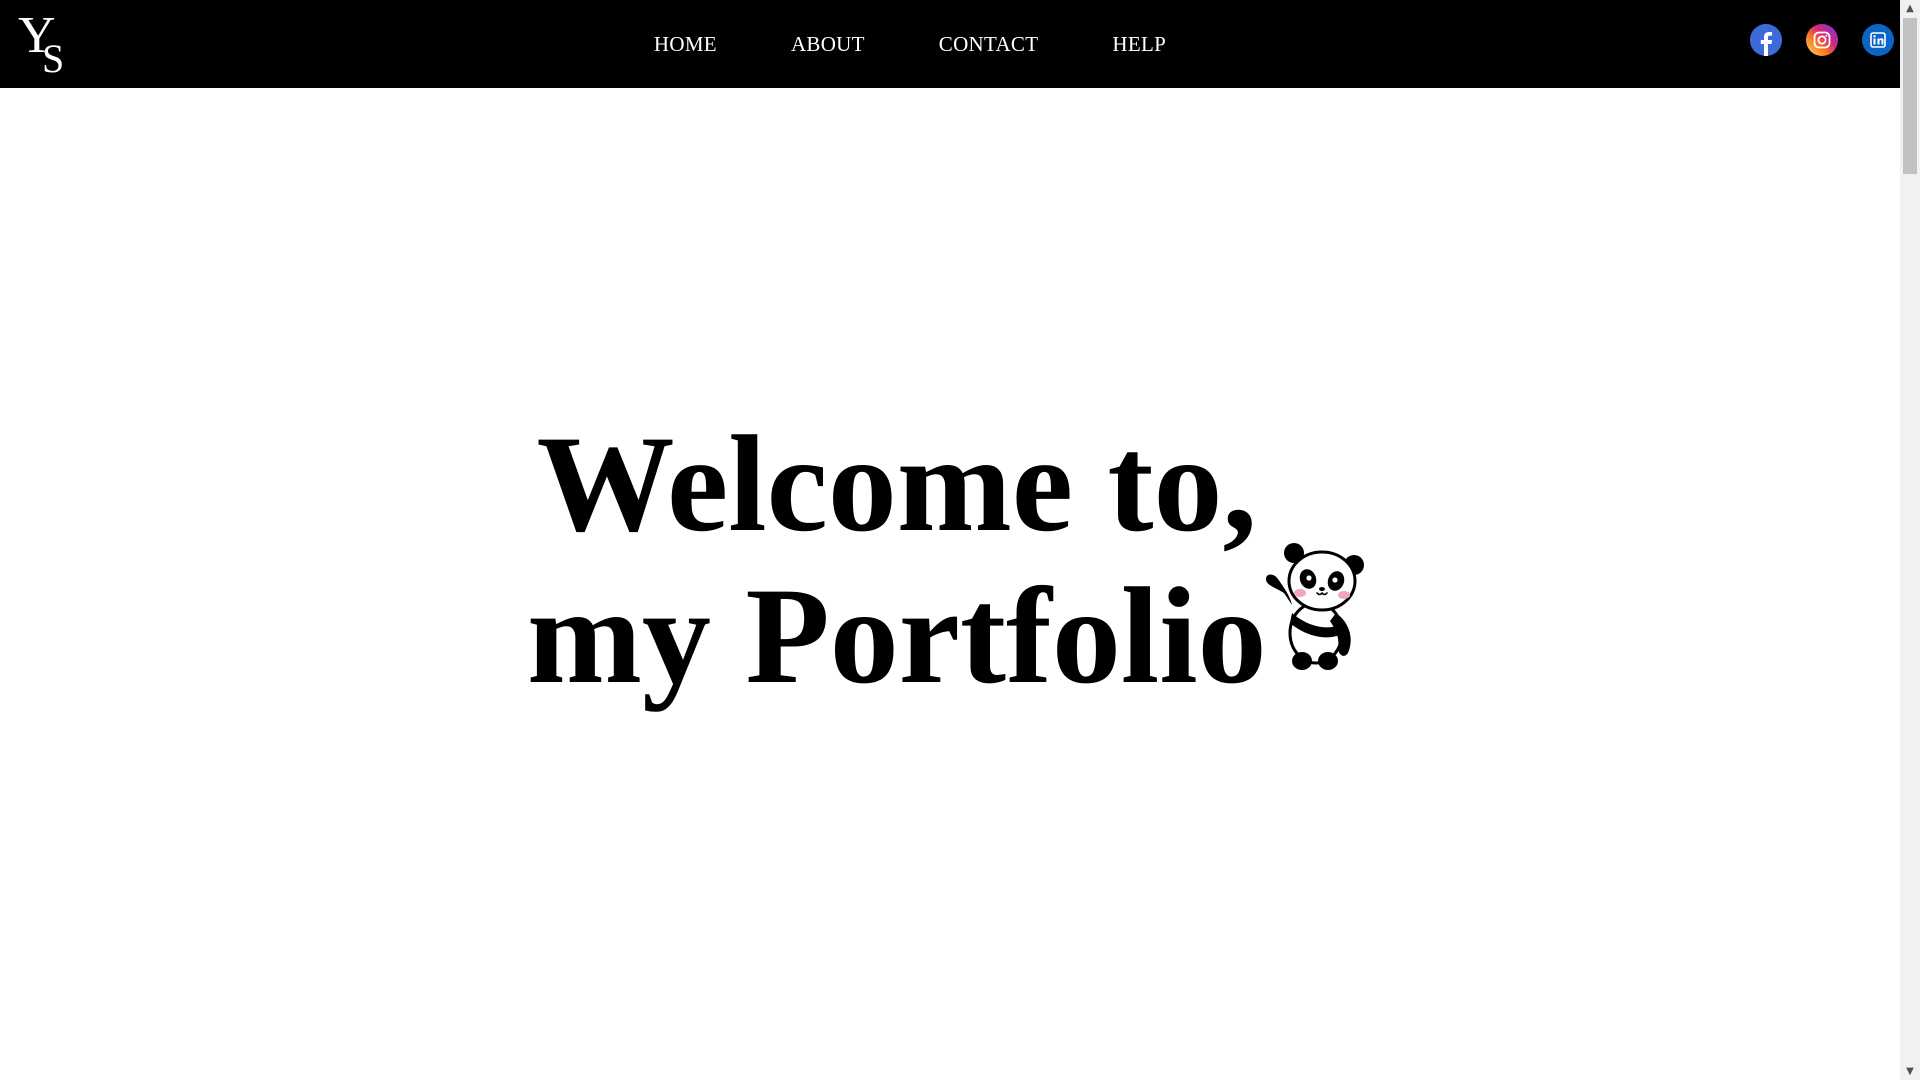  Describe the element at coordinates (989, 44) in the screenshot. I see `nav-contact-link: CONTACT` at that location.